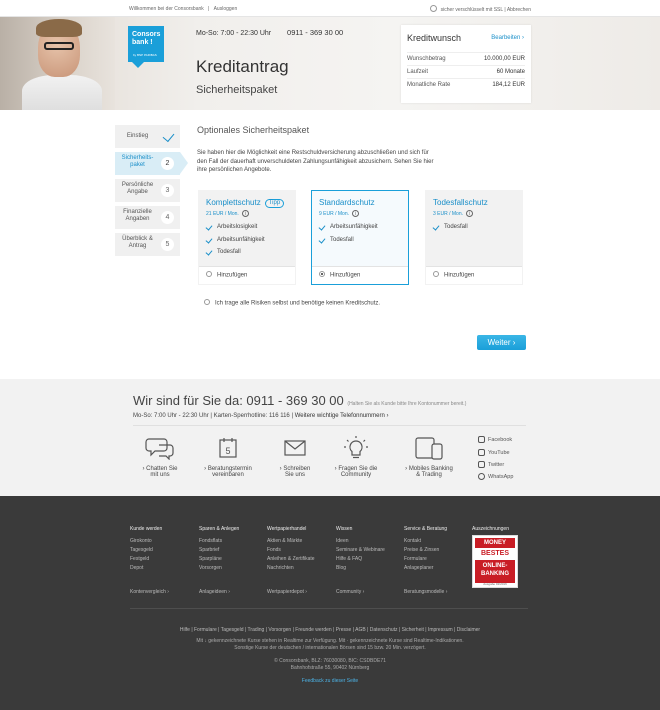 Image resolution: width=660 pixels, height=710 pixels. I want to click on more-numbers-link: Weitere wichtige Telefonnummern ›, so click(342, 416).